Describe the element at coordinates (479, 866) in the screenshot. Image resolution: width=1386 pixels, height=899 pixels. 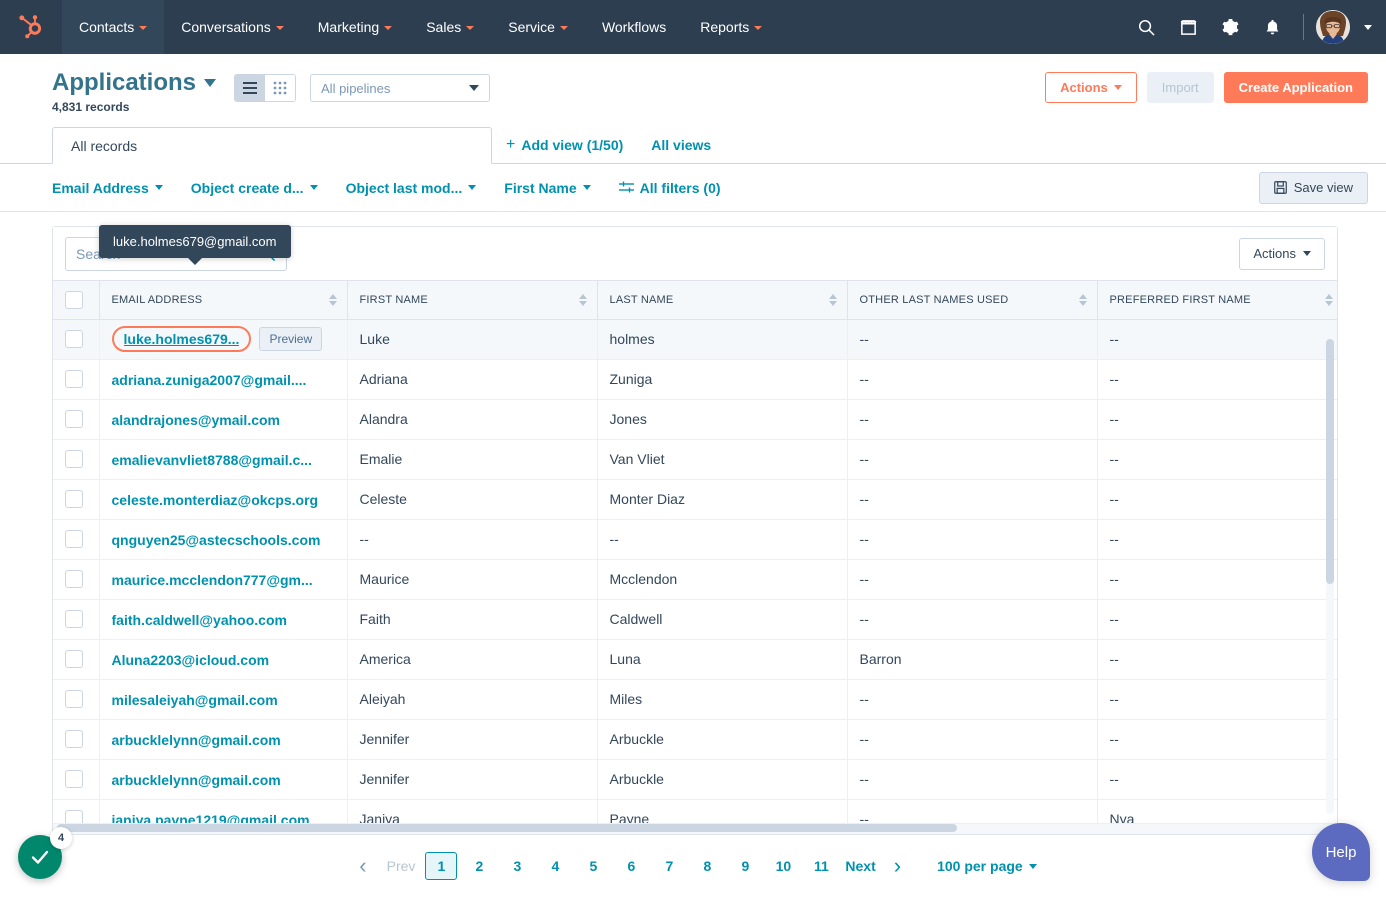
I see `pagination-page-2: 2` at that location.